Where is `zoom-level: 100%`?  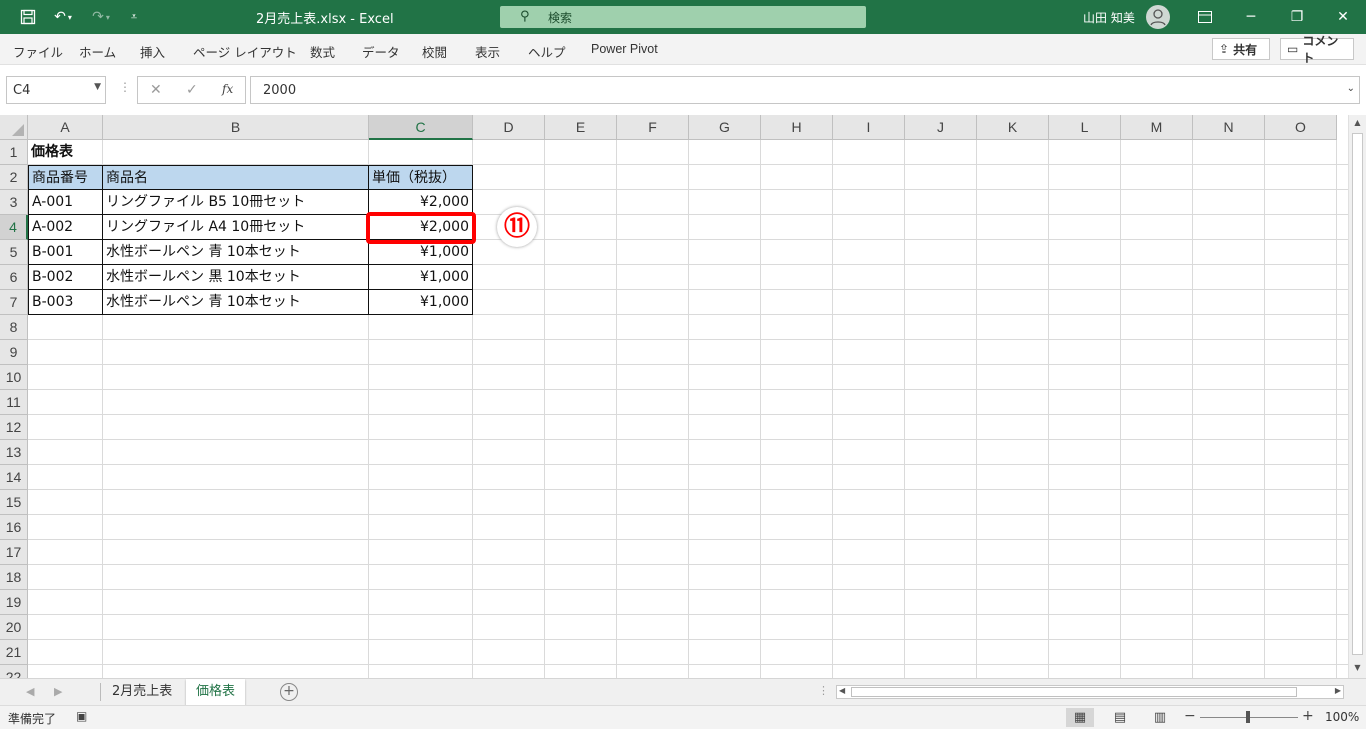 zoom-level: 100% is located at coordinates (1342, 717).